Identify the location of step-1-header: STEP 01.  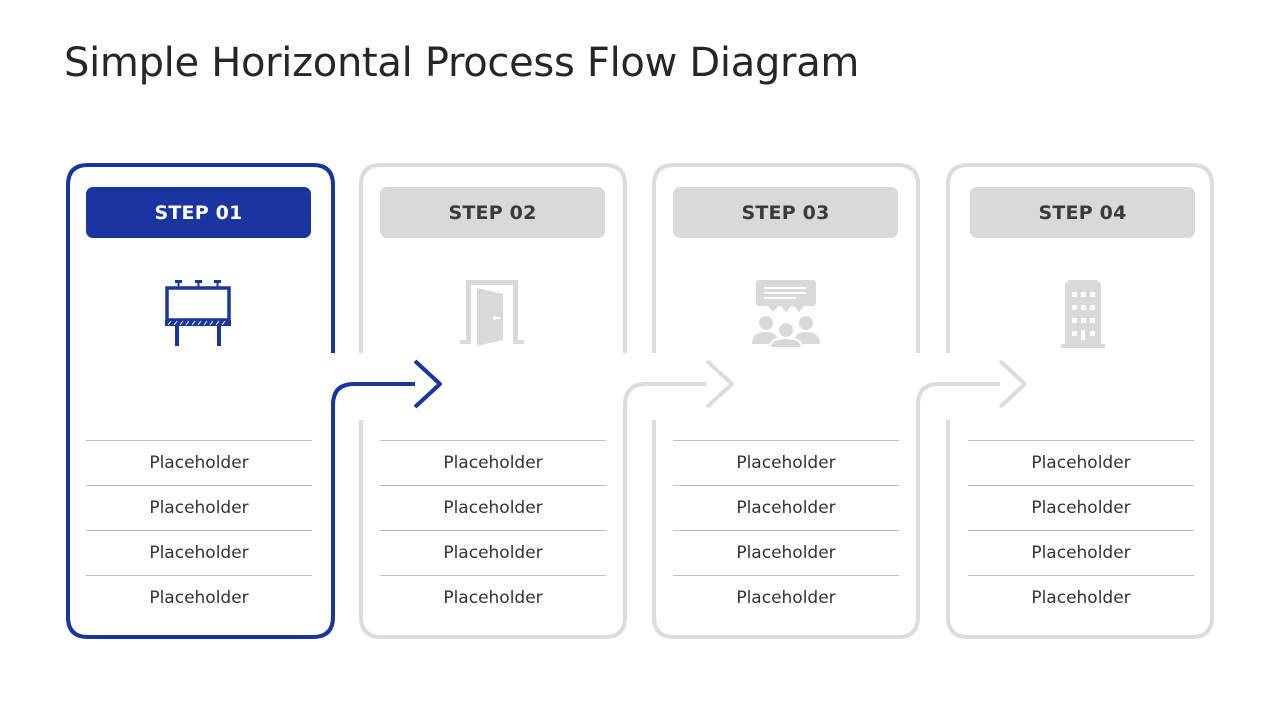
(198, 212).